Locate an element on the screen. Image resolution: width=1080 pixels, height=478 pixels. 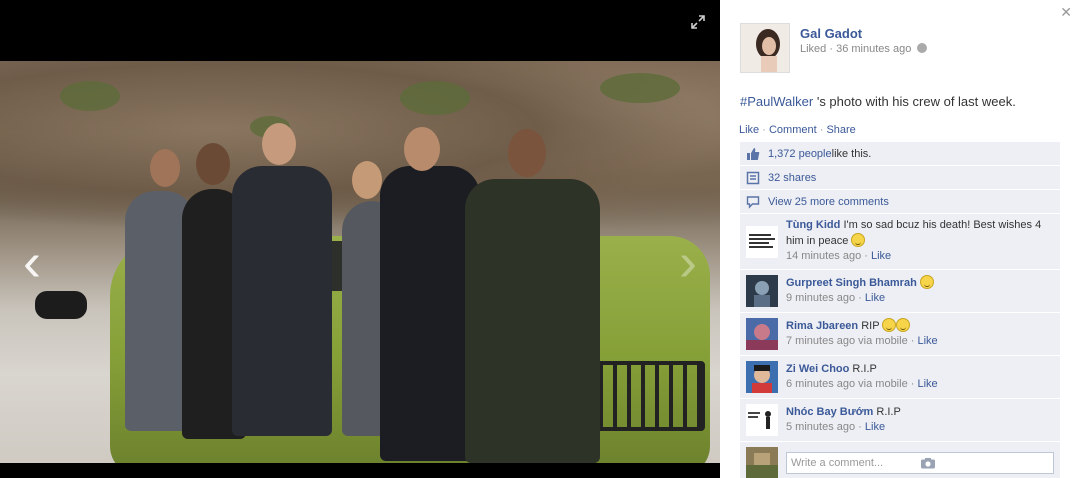
owner-name: Gal Gadot is located at coordinates (831, 33).